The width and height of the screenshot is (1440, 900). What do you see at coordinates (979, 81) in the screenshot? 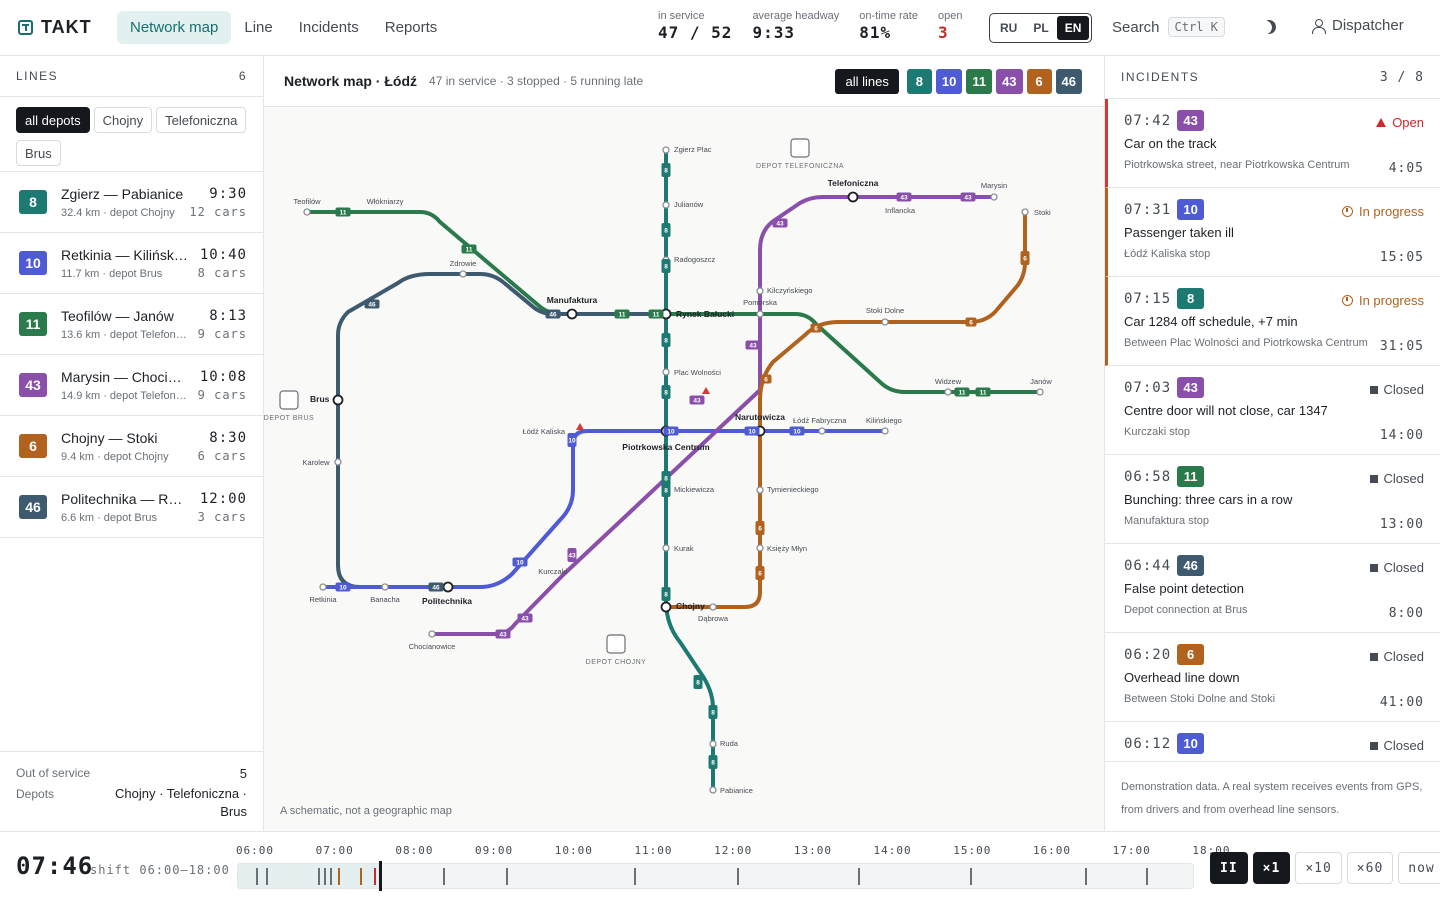
I see `filter-line-11: 11` at bounding box center [979, 81].